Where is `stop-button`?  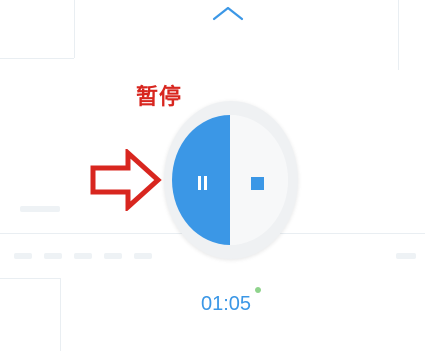 stop-button is located at coordinates (259, 180).